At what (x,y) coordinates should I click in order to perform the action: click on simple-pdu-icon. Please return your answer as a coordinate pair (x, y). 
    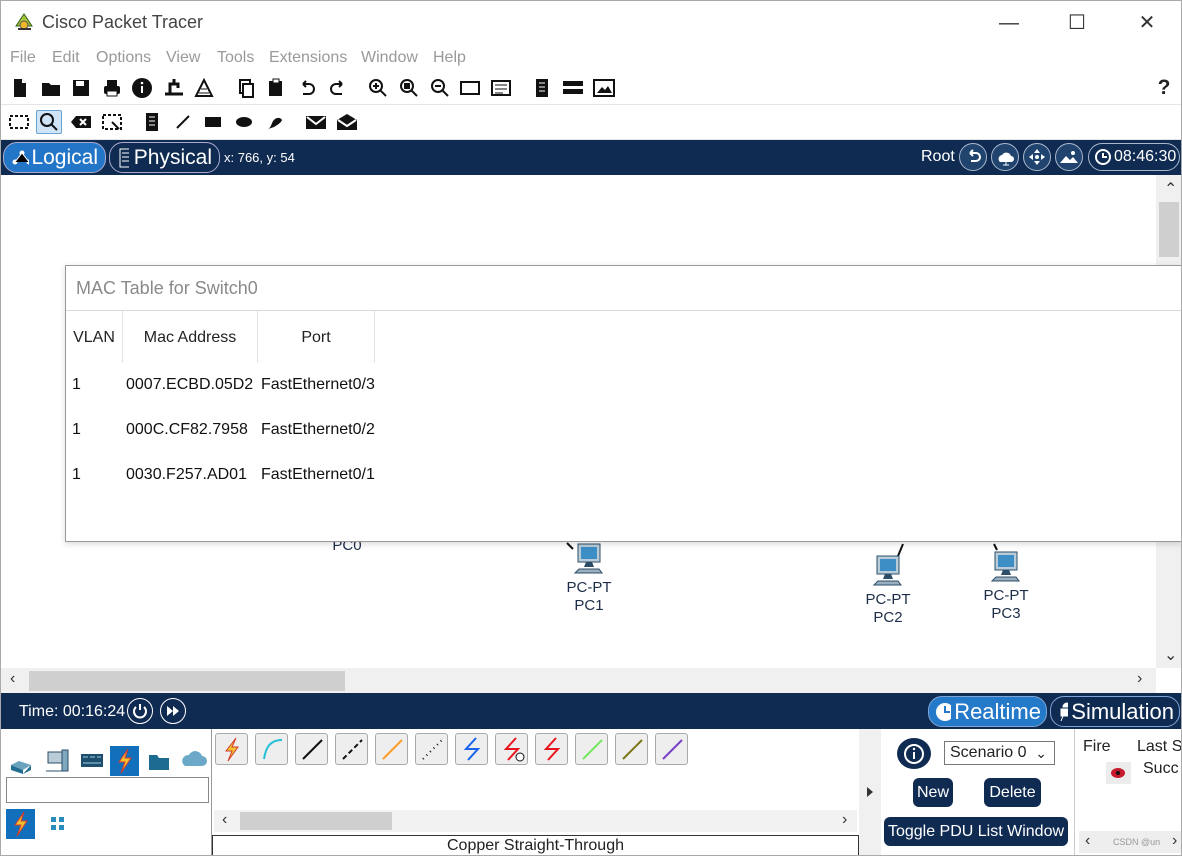
    Looking at the image, I should click on (316, 122).